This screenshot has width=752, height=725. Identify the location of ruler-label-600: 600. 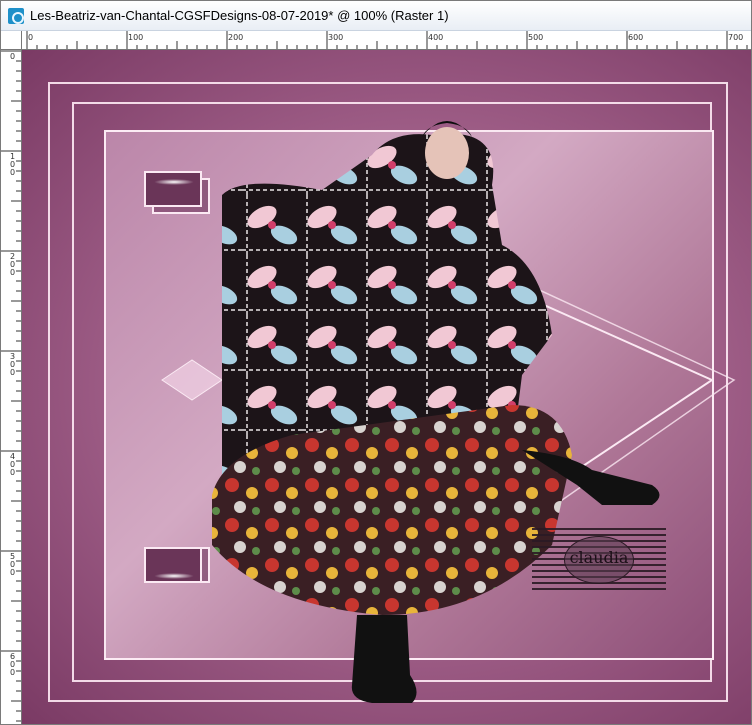
(636, 37).